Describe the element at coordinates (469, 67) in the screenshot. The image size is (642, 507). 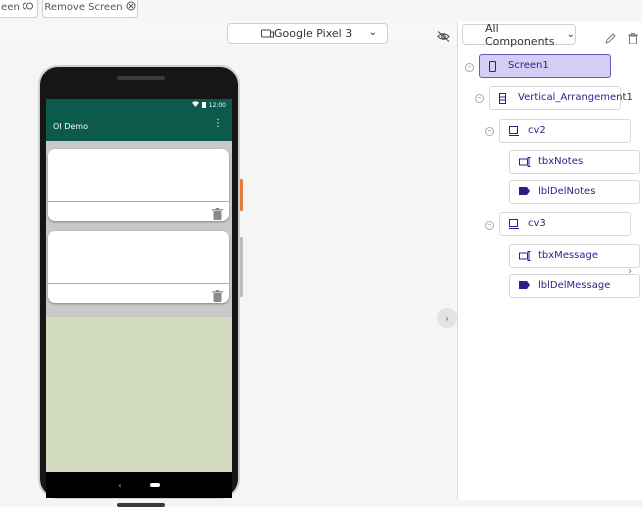
I see `collapse-toggle-screen1: –` at that location.